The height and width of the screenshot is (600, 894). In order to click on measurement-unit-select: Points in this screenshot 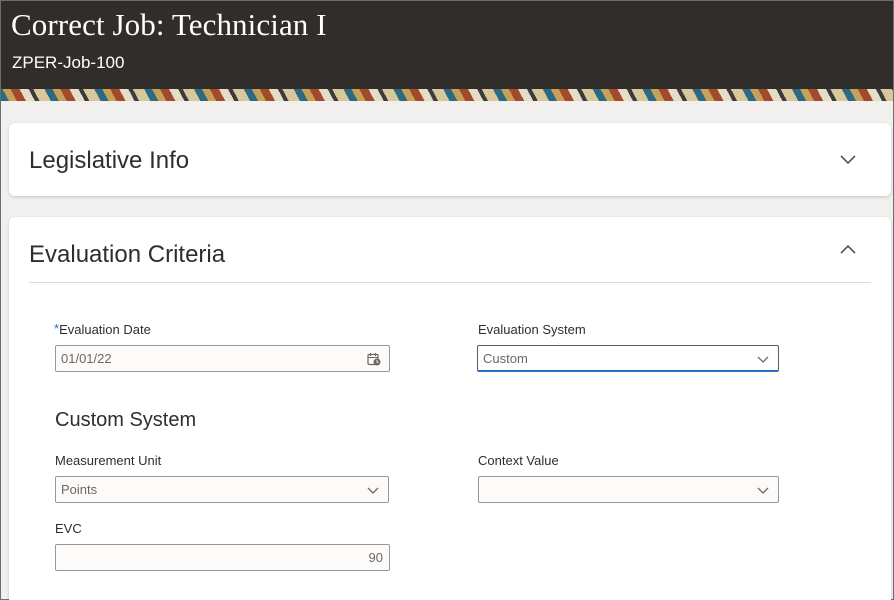, I will do `click(222, 489)`.